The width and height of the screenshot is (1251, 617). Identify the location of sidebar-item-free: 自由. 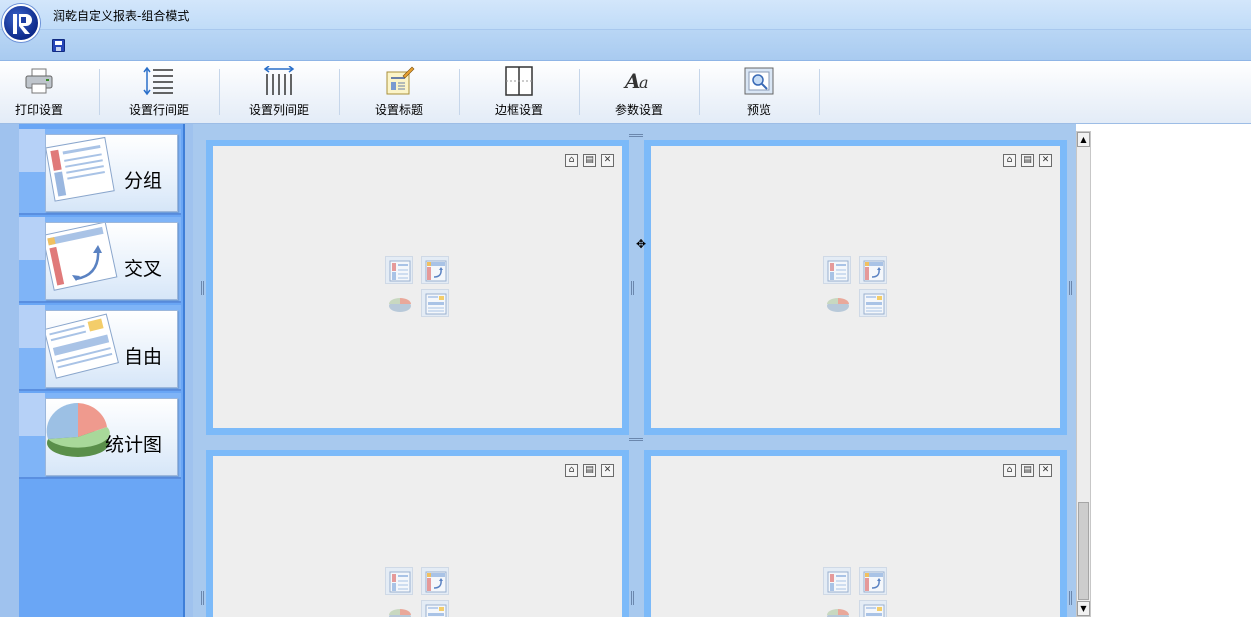
(100, 348).